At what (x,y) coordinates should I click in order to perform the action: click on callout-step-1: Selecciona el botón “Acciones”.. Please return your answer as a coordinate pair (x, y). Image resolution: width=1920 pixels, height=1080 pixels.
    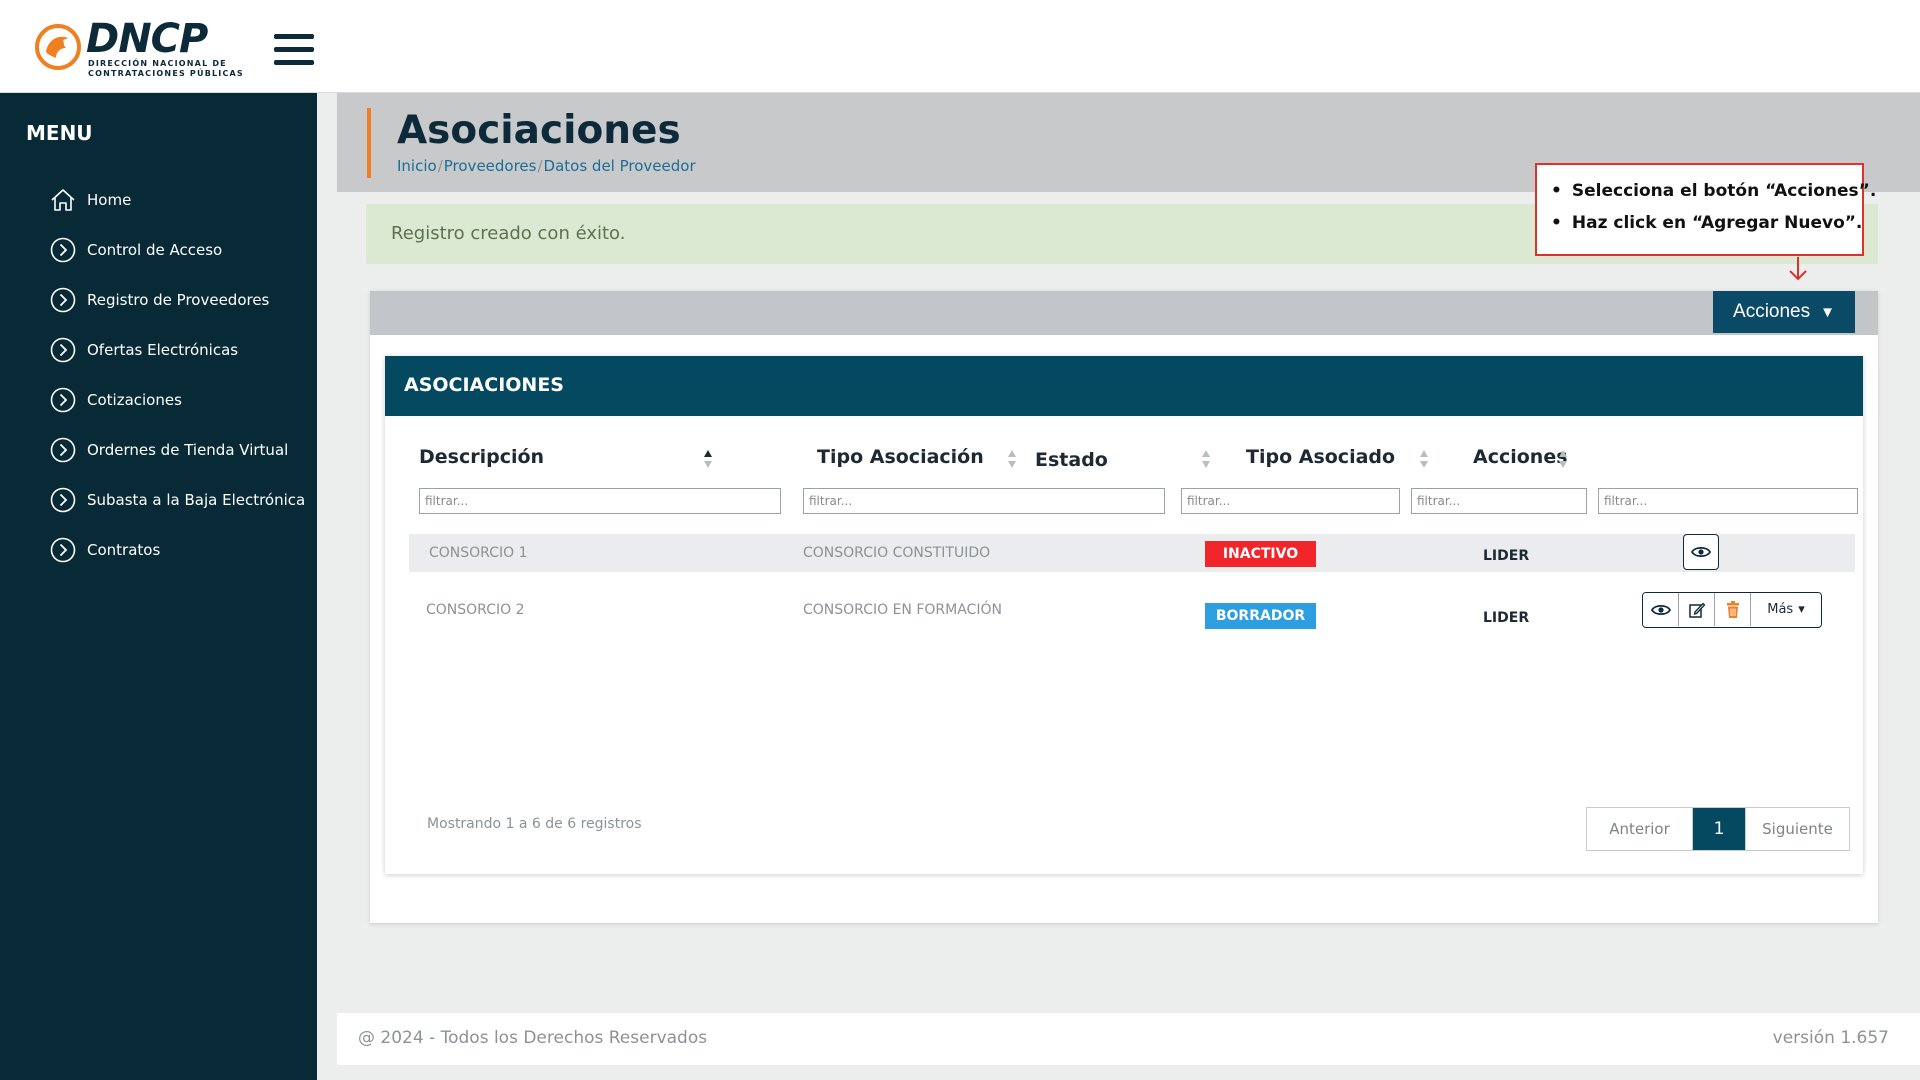
    Looking at the image, I should click on (1713, 191).